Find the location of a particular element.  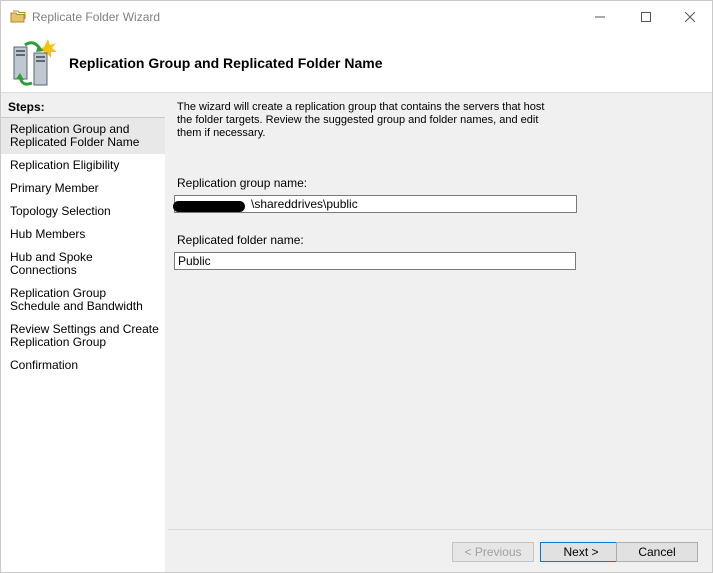

minimize-icon is located at coordinates (600, 17).